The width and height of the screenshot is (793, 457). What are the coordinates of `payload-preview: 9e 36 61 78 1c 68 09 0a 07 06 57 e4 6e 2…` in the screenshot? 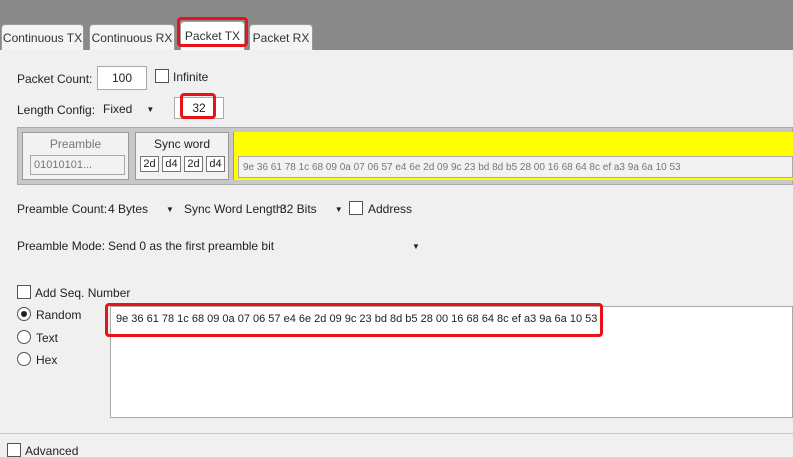 It's located at (515, 167).